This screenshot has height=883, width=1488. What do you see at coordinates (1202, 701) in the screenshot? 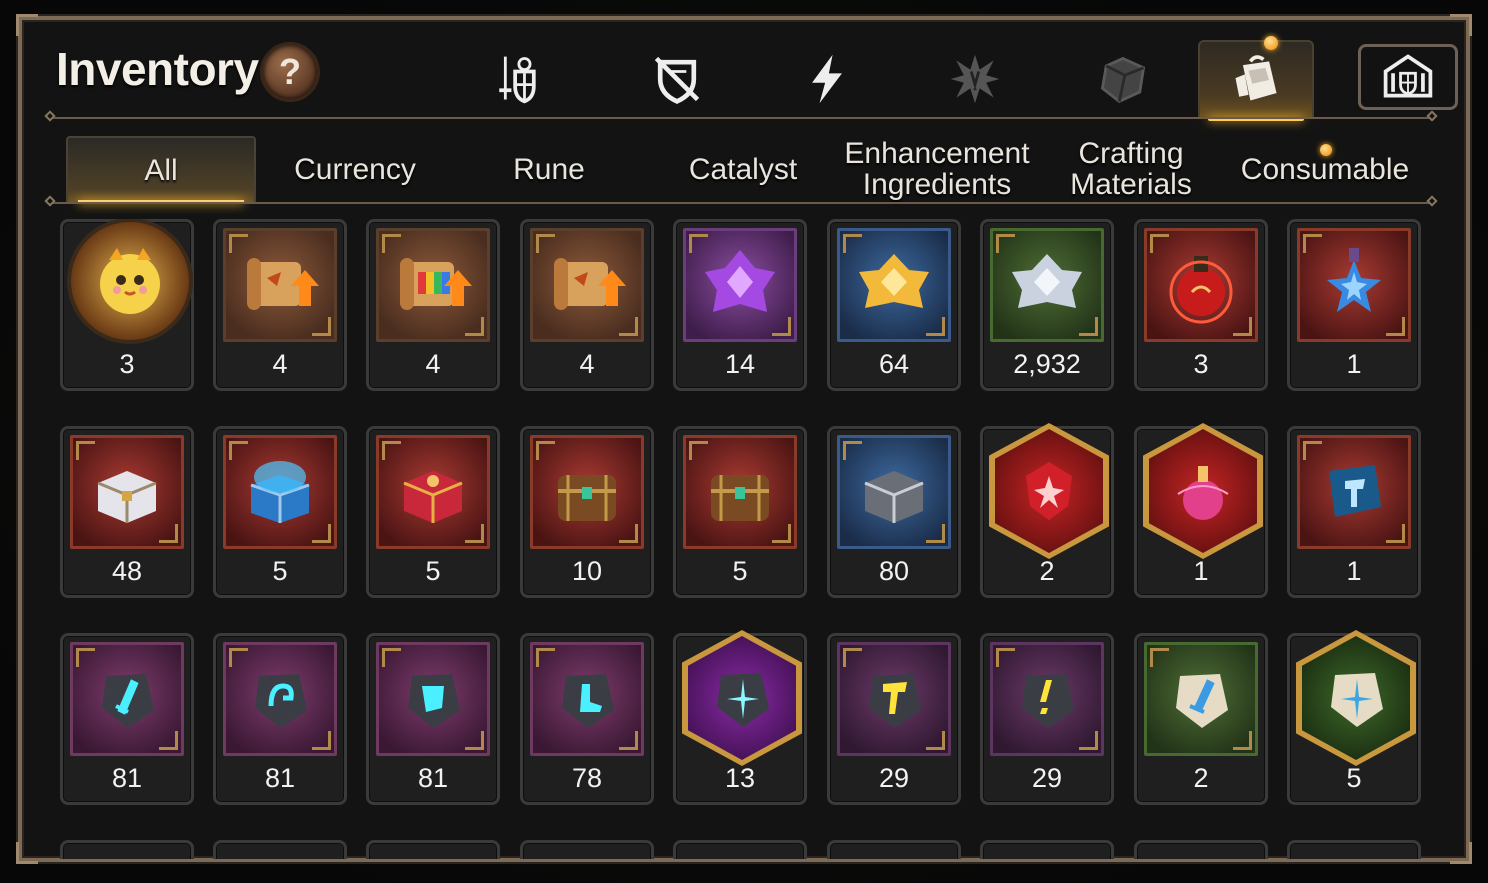
I see `stone-sword-rune-icon` at bounding box center [1202, 701].